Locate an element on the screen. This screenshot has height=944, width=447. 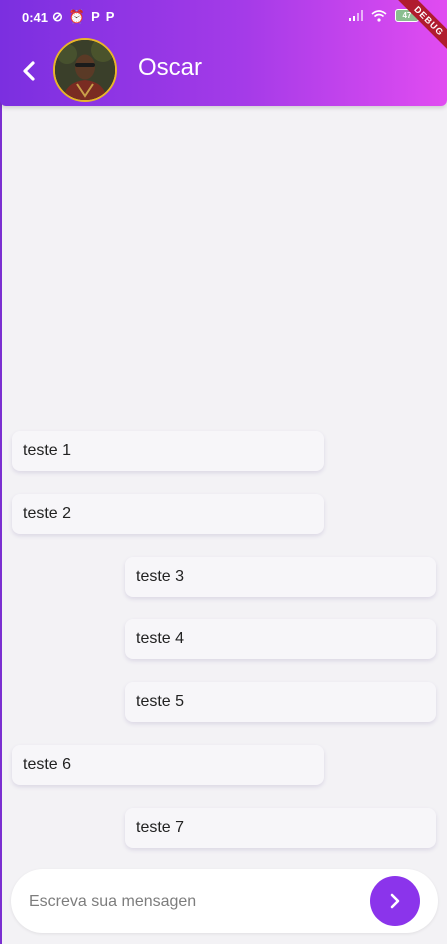
status-bar: 0:41 ⊘ ⏰ P P 47 DEBUG is located at coordinates (223, 27).